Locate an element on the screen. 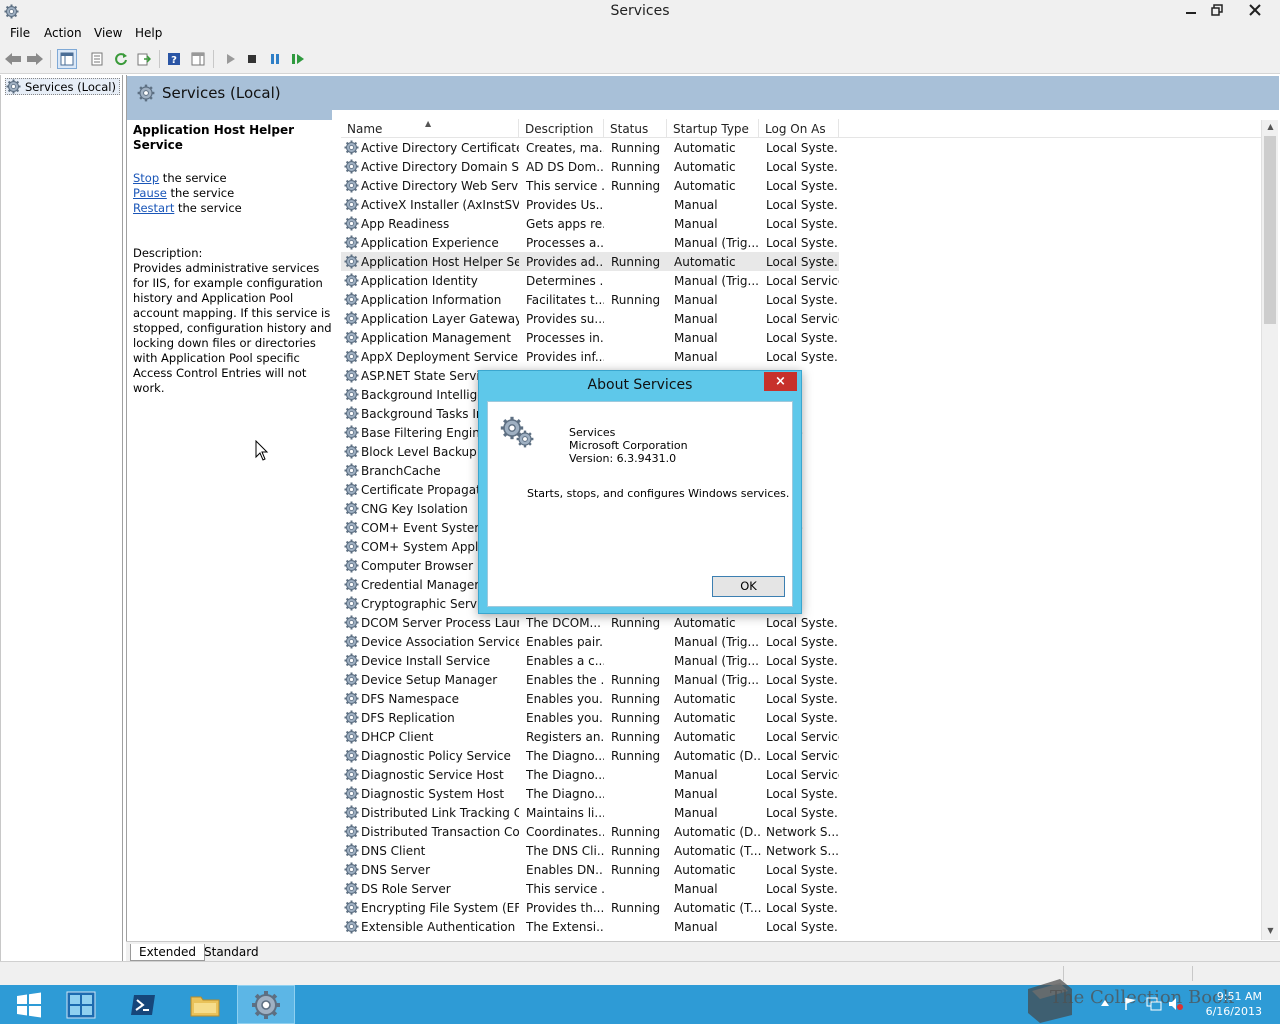 This screenshot has width=1280, height=1024. column-header-status: Status is located at coordinates (635, 128).